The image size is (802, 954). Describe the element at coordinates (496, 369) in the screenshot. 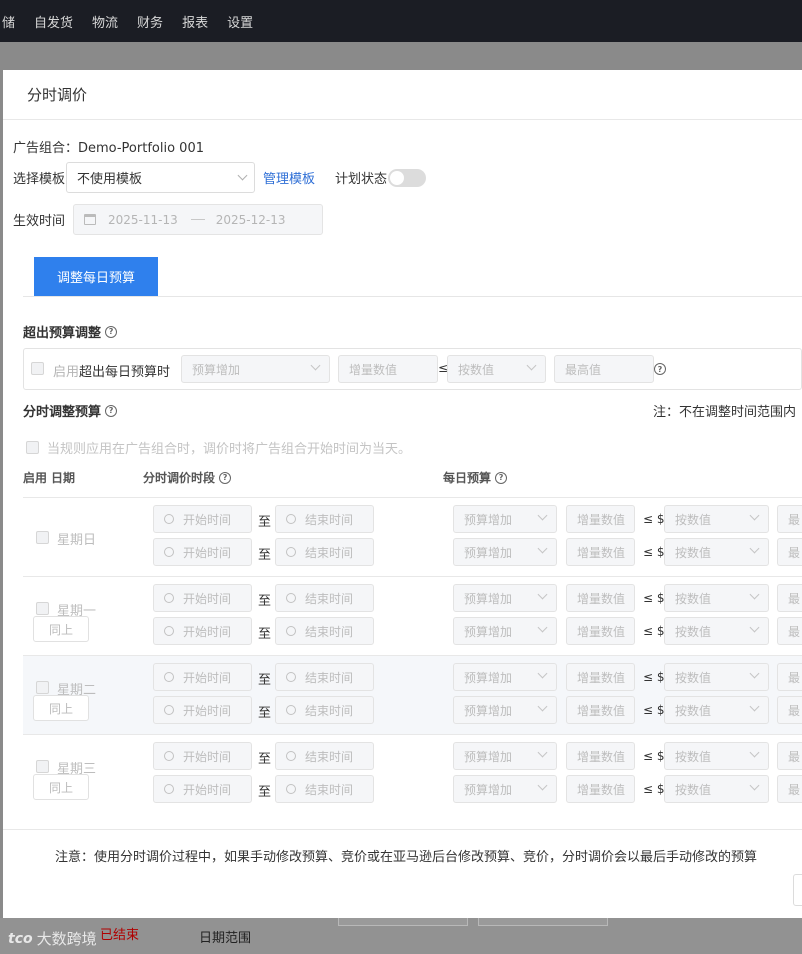

I see `over-budget-mode-select: 按数值` at that location.